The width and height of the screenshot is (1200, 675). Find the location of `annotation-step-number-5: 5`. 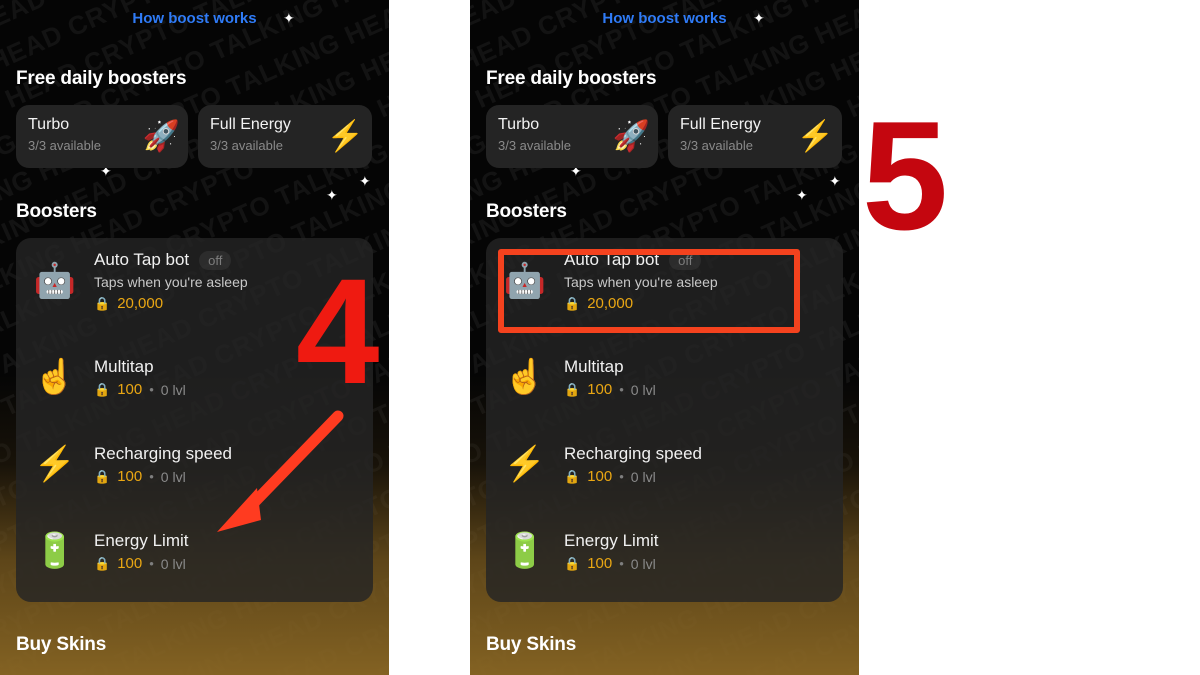

annotation-step-number-5: 5 is located at coordinates (905, 175).